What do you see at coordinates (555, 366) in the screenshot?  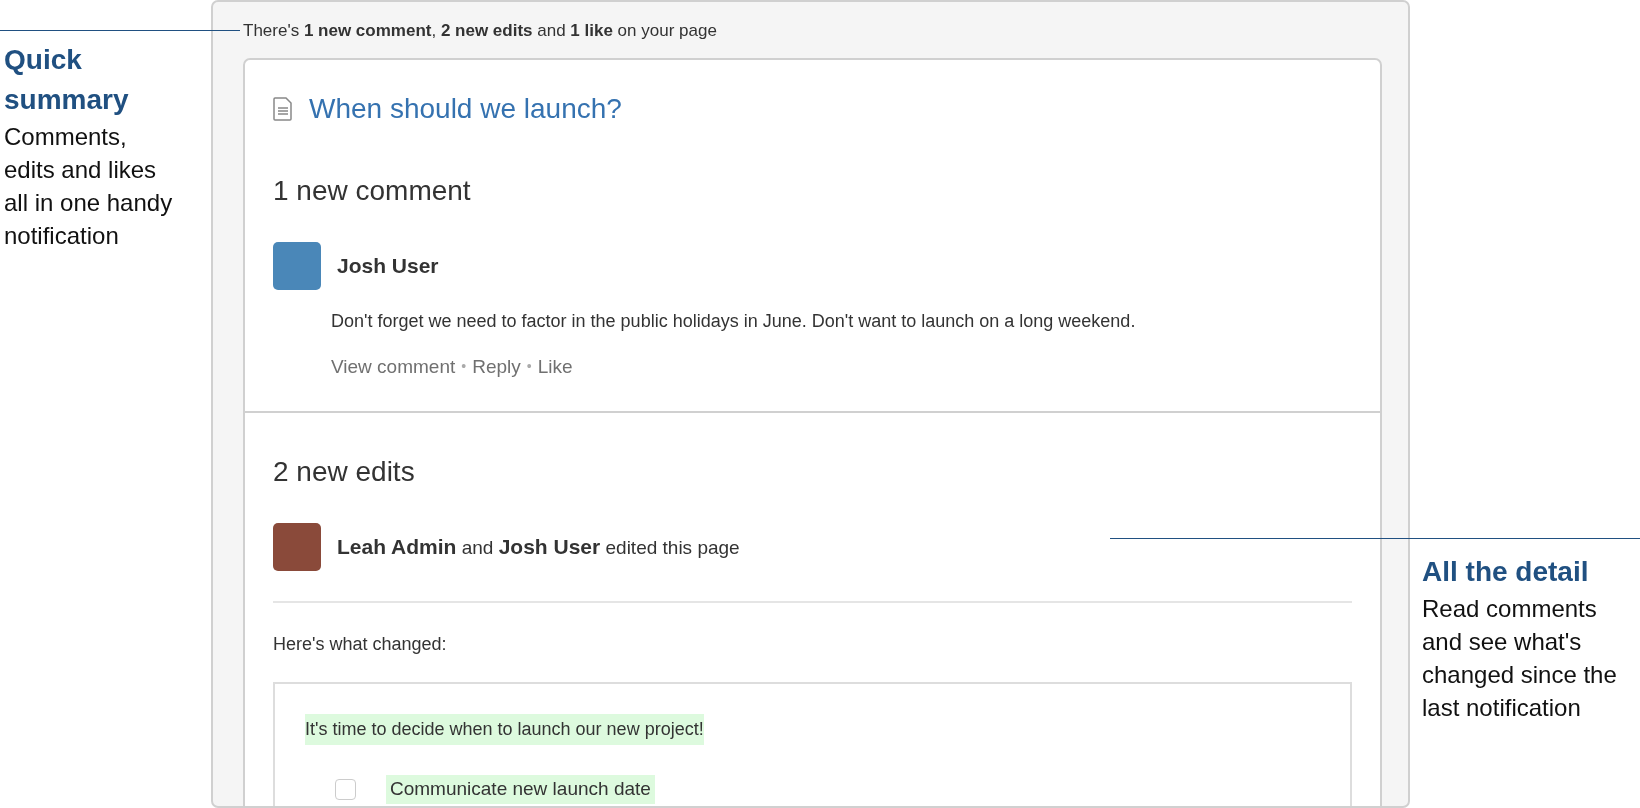 I see `action-link: Like` at bounding box center [555, 366].